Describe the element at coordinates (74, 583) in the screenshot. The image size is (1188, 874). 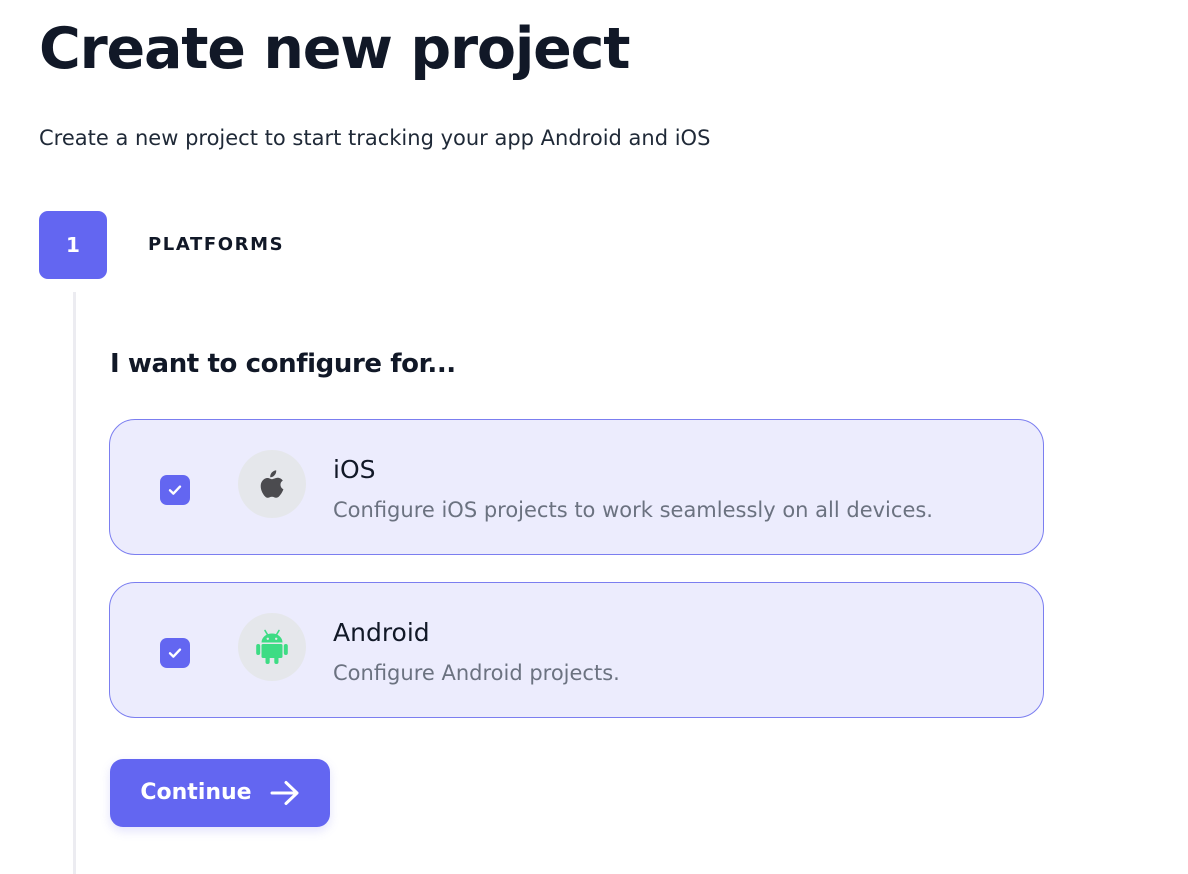
I see `step-connector-line` at that location.